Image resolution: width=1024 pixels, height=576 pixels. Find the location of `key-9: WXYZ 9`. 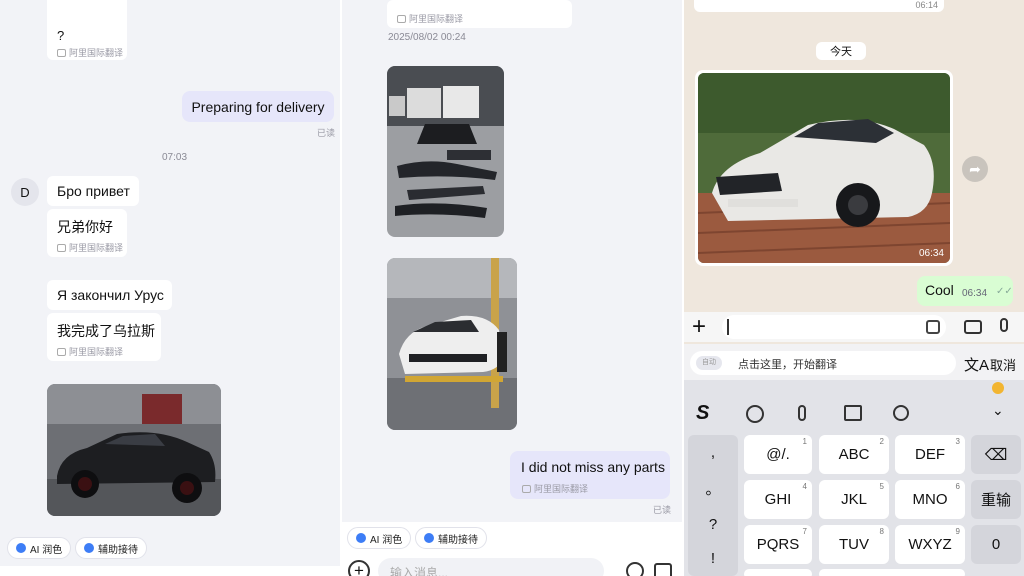

key-9: WXYZ 9 is located at coordinates (930, 544).